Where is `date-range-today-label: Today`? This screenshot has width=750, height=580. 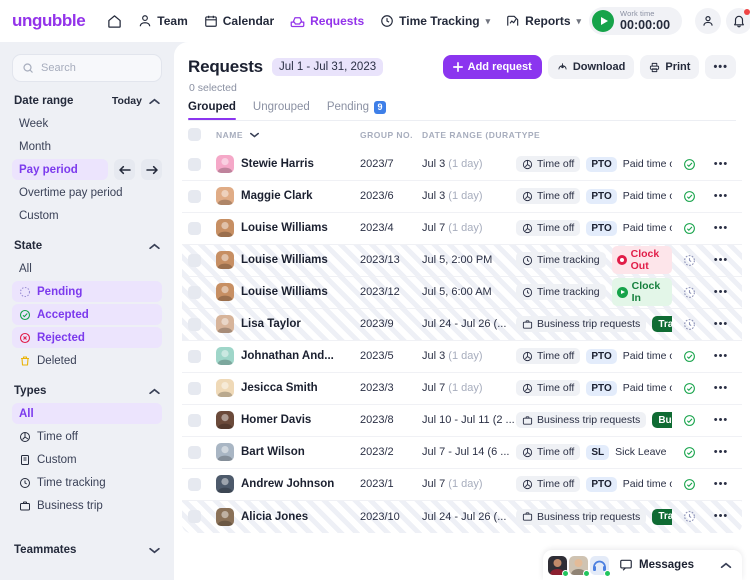 date-range-today-label: Today is located at coordinates (127, 101).